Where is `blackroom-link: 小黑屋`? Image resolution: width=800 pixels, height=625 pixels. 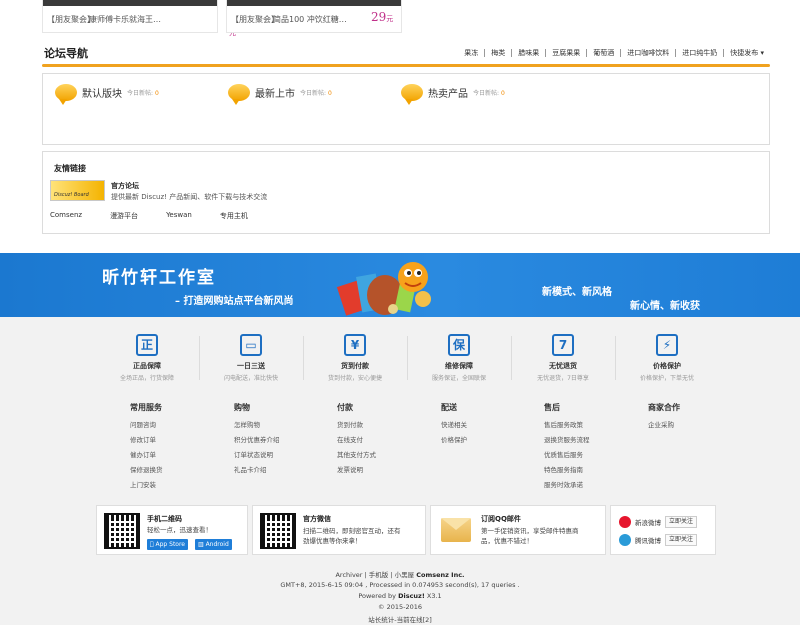
blackroom-link: 小黑屋 is located at coordinates (405, 575).